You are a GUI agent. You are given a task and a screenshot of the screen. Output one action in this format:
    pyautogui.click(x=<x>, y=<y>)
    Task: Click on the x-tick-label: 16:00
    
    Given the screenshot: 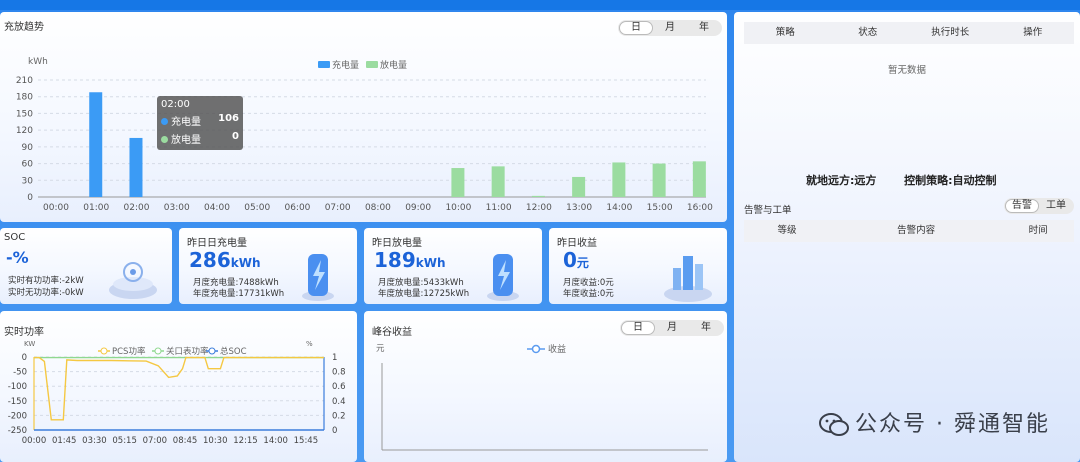 What is the action you would take?
    pyautogui.click(x=700, y=208)
    